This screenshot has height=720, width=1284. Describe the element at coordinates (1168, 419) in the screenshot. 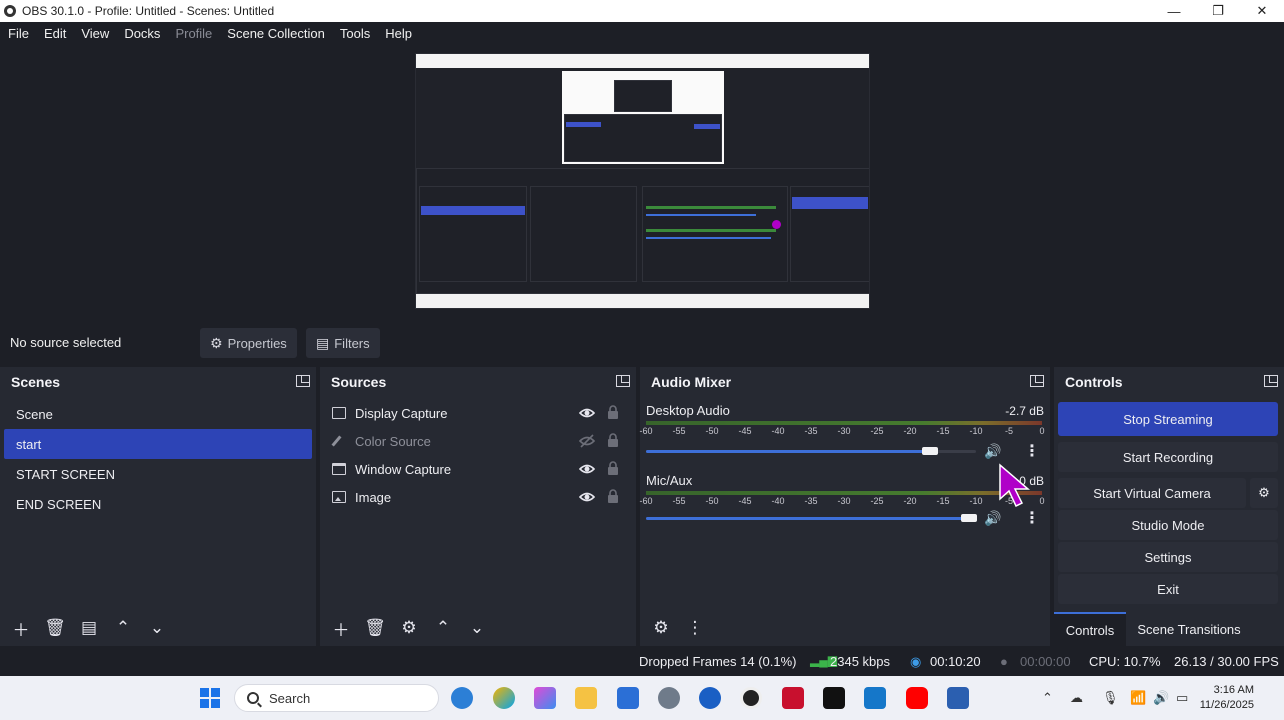

I see `stop-streaming-button: Stop Streaming` at that location.